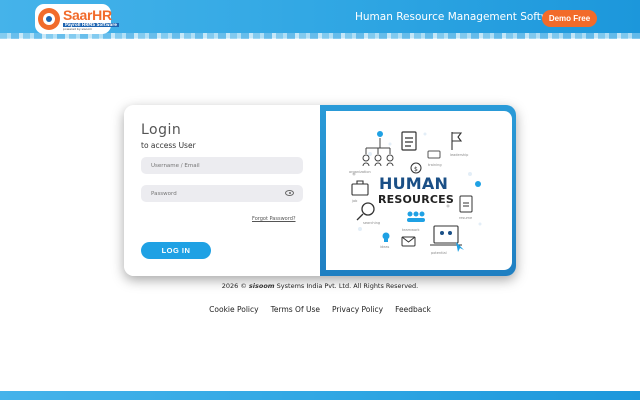 Image resolution: width=640 pixels, height=400 pixels. I want to click on login-title: Login, so click(161, 130).